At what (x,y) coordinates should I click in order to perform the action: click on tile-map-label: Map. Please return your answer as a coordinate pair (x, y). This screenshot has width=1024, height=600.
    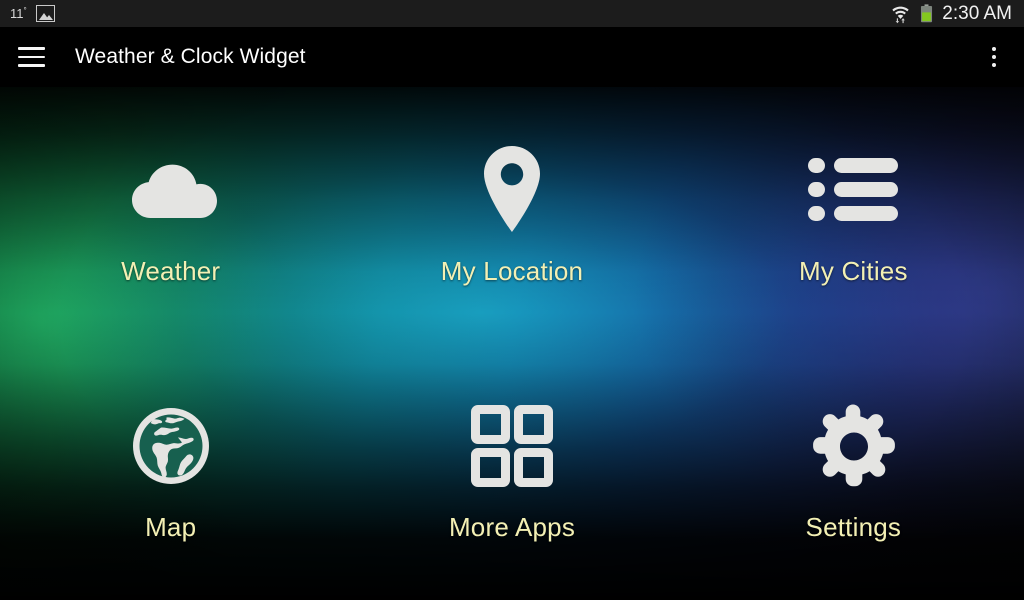
    Looking at the image, I should click on (171, 527).